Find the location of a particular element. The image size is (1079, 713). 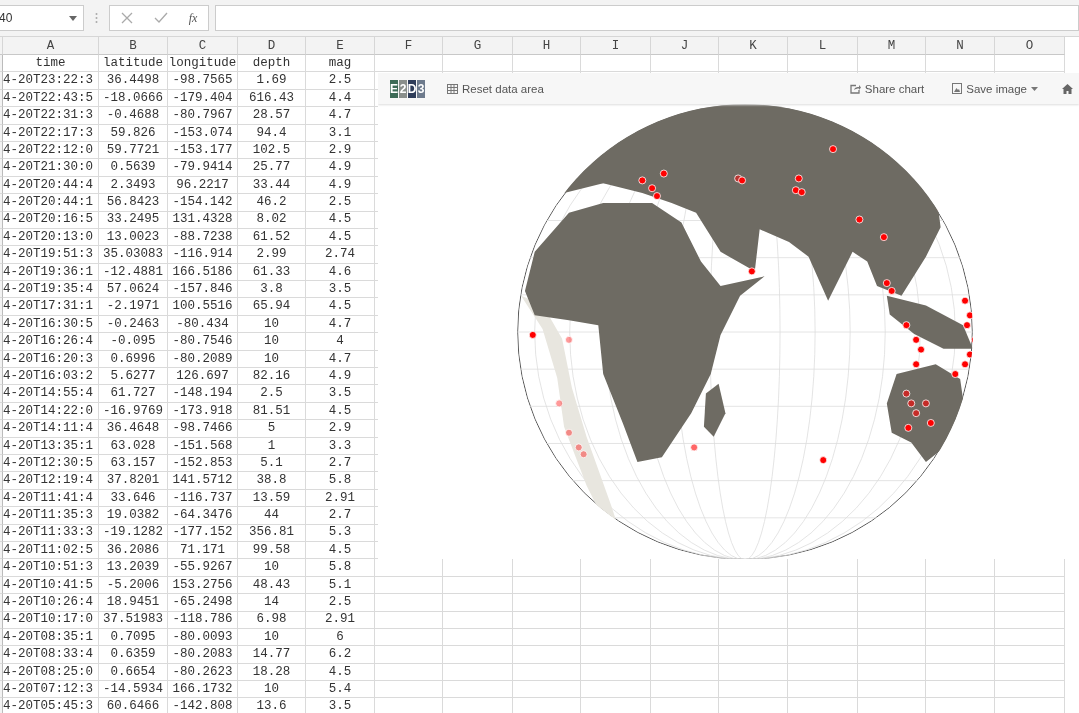

column-header: G is located at coordinates (478, 46).